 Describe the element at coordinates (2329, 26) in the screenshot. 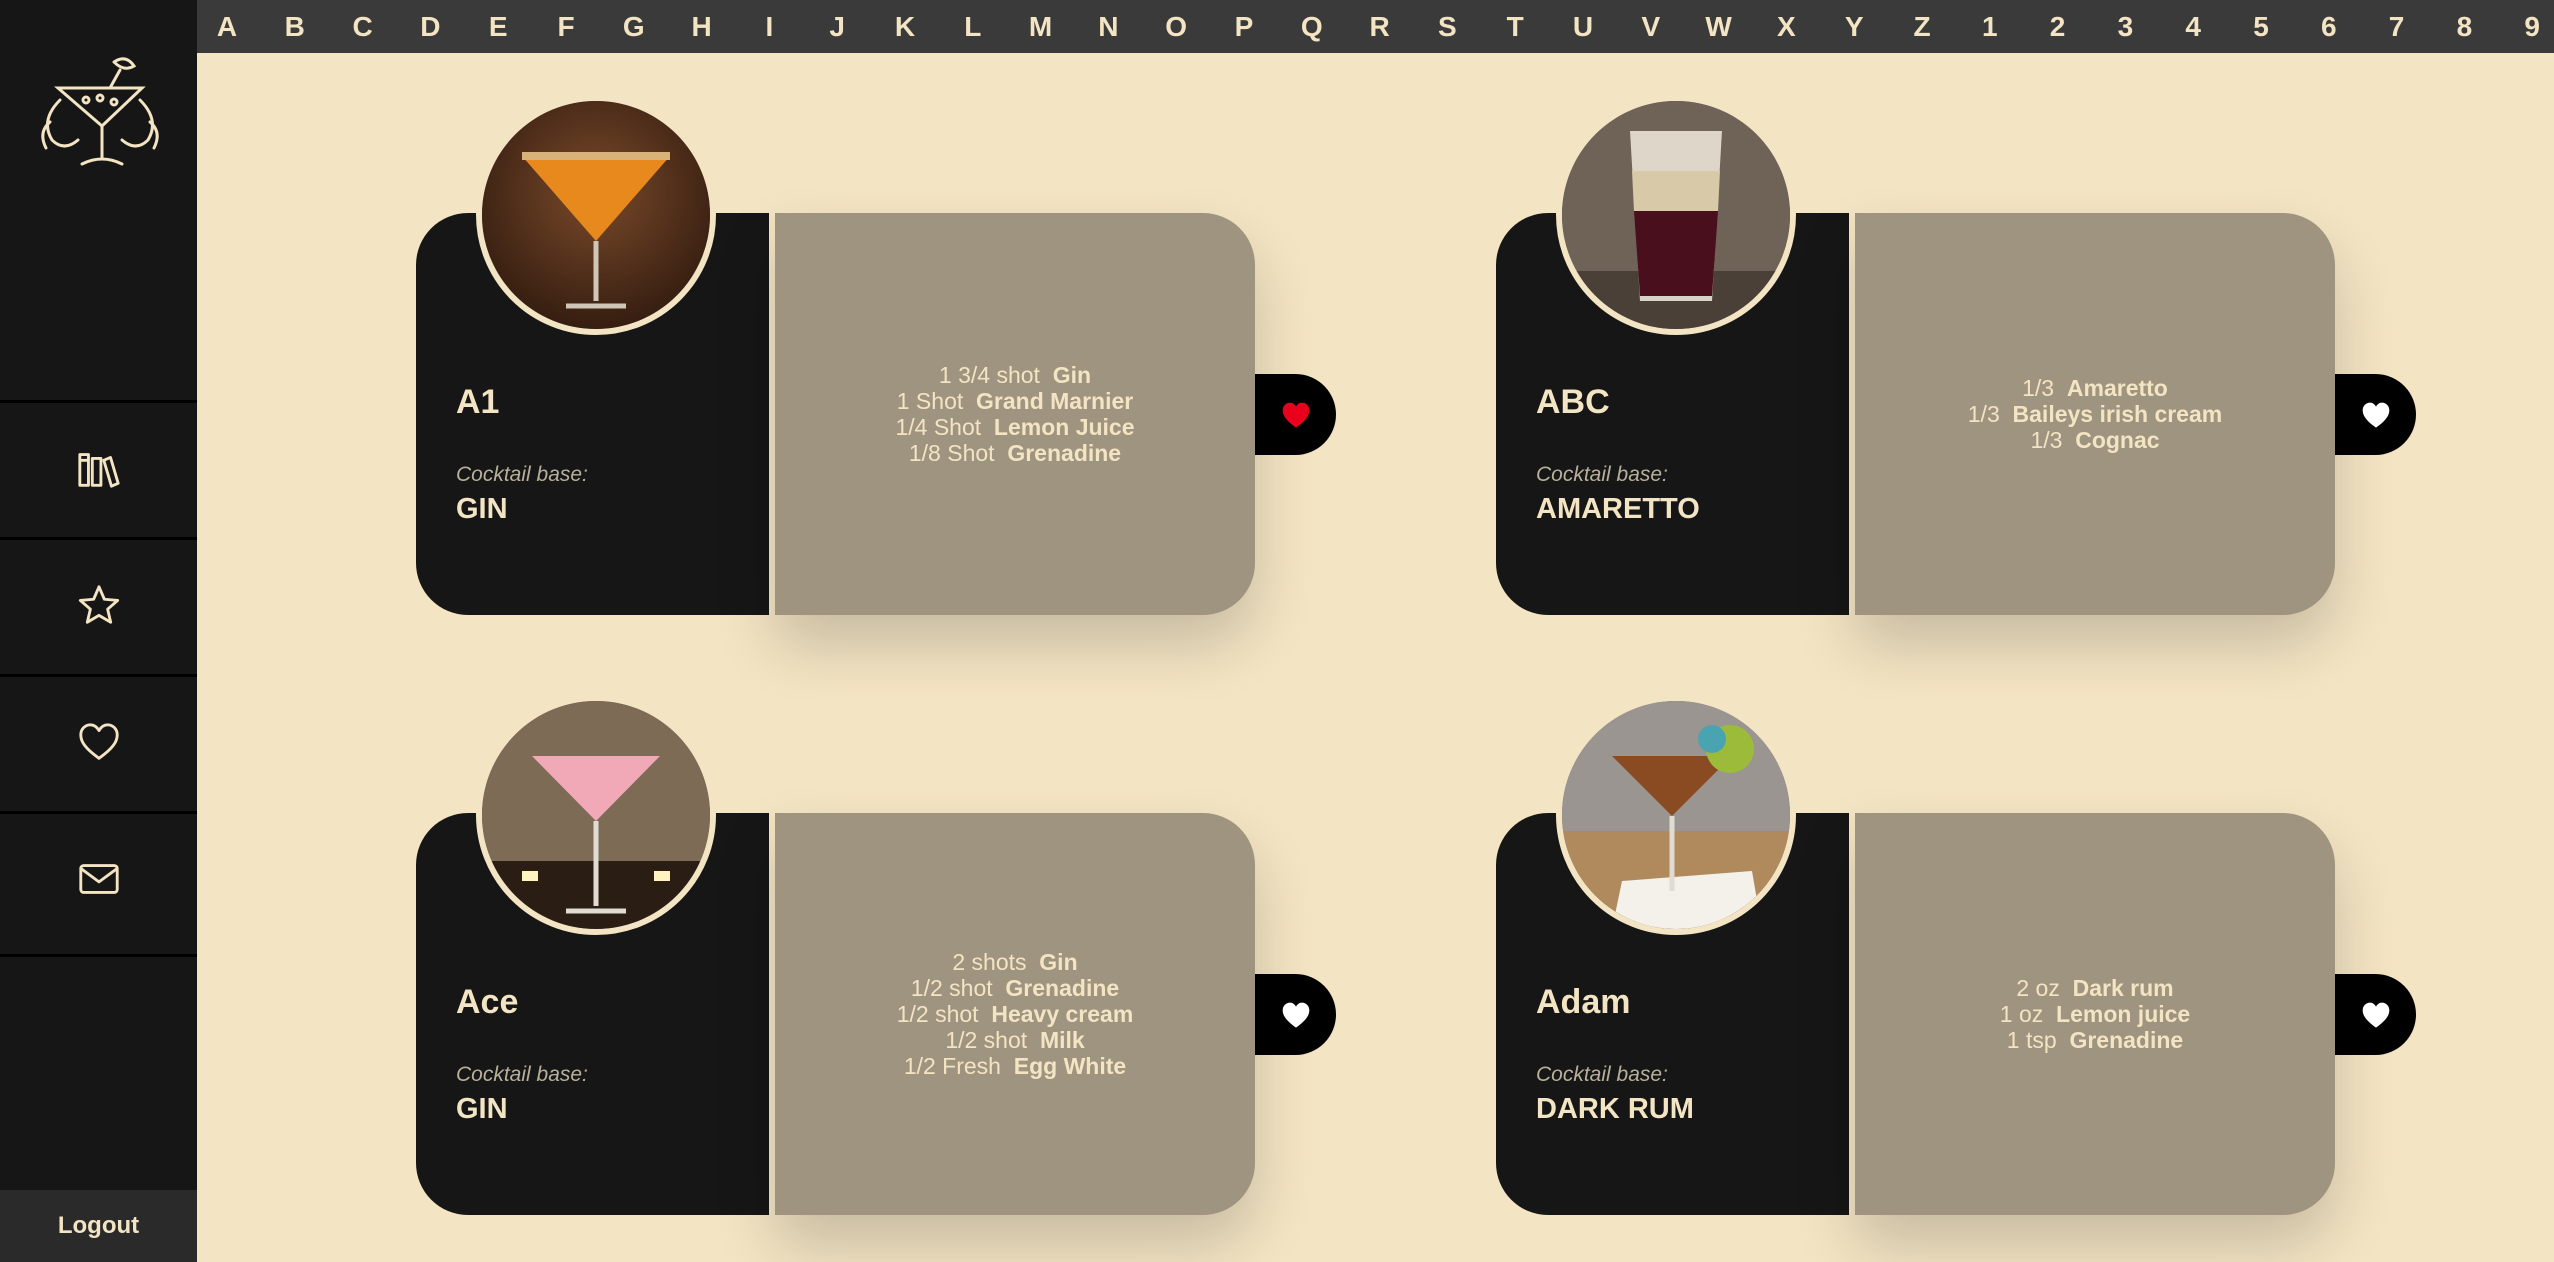

I see `alphabet-letter-6: 6` at that location.